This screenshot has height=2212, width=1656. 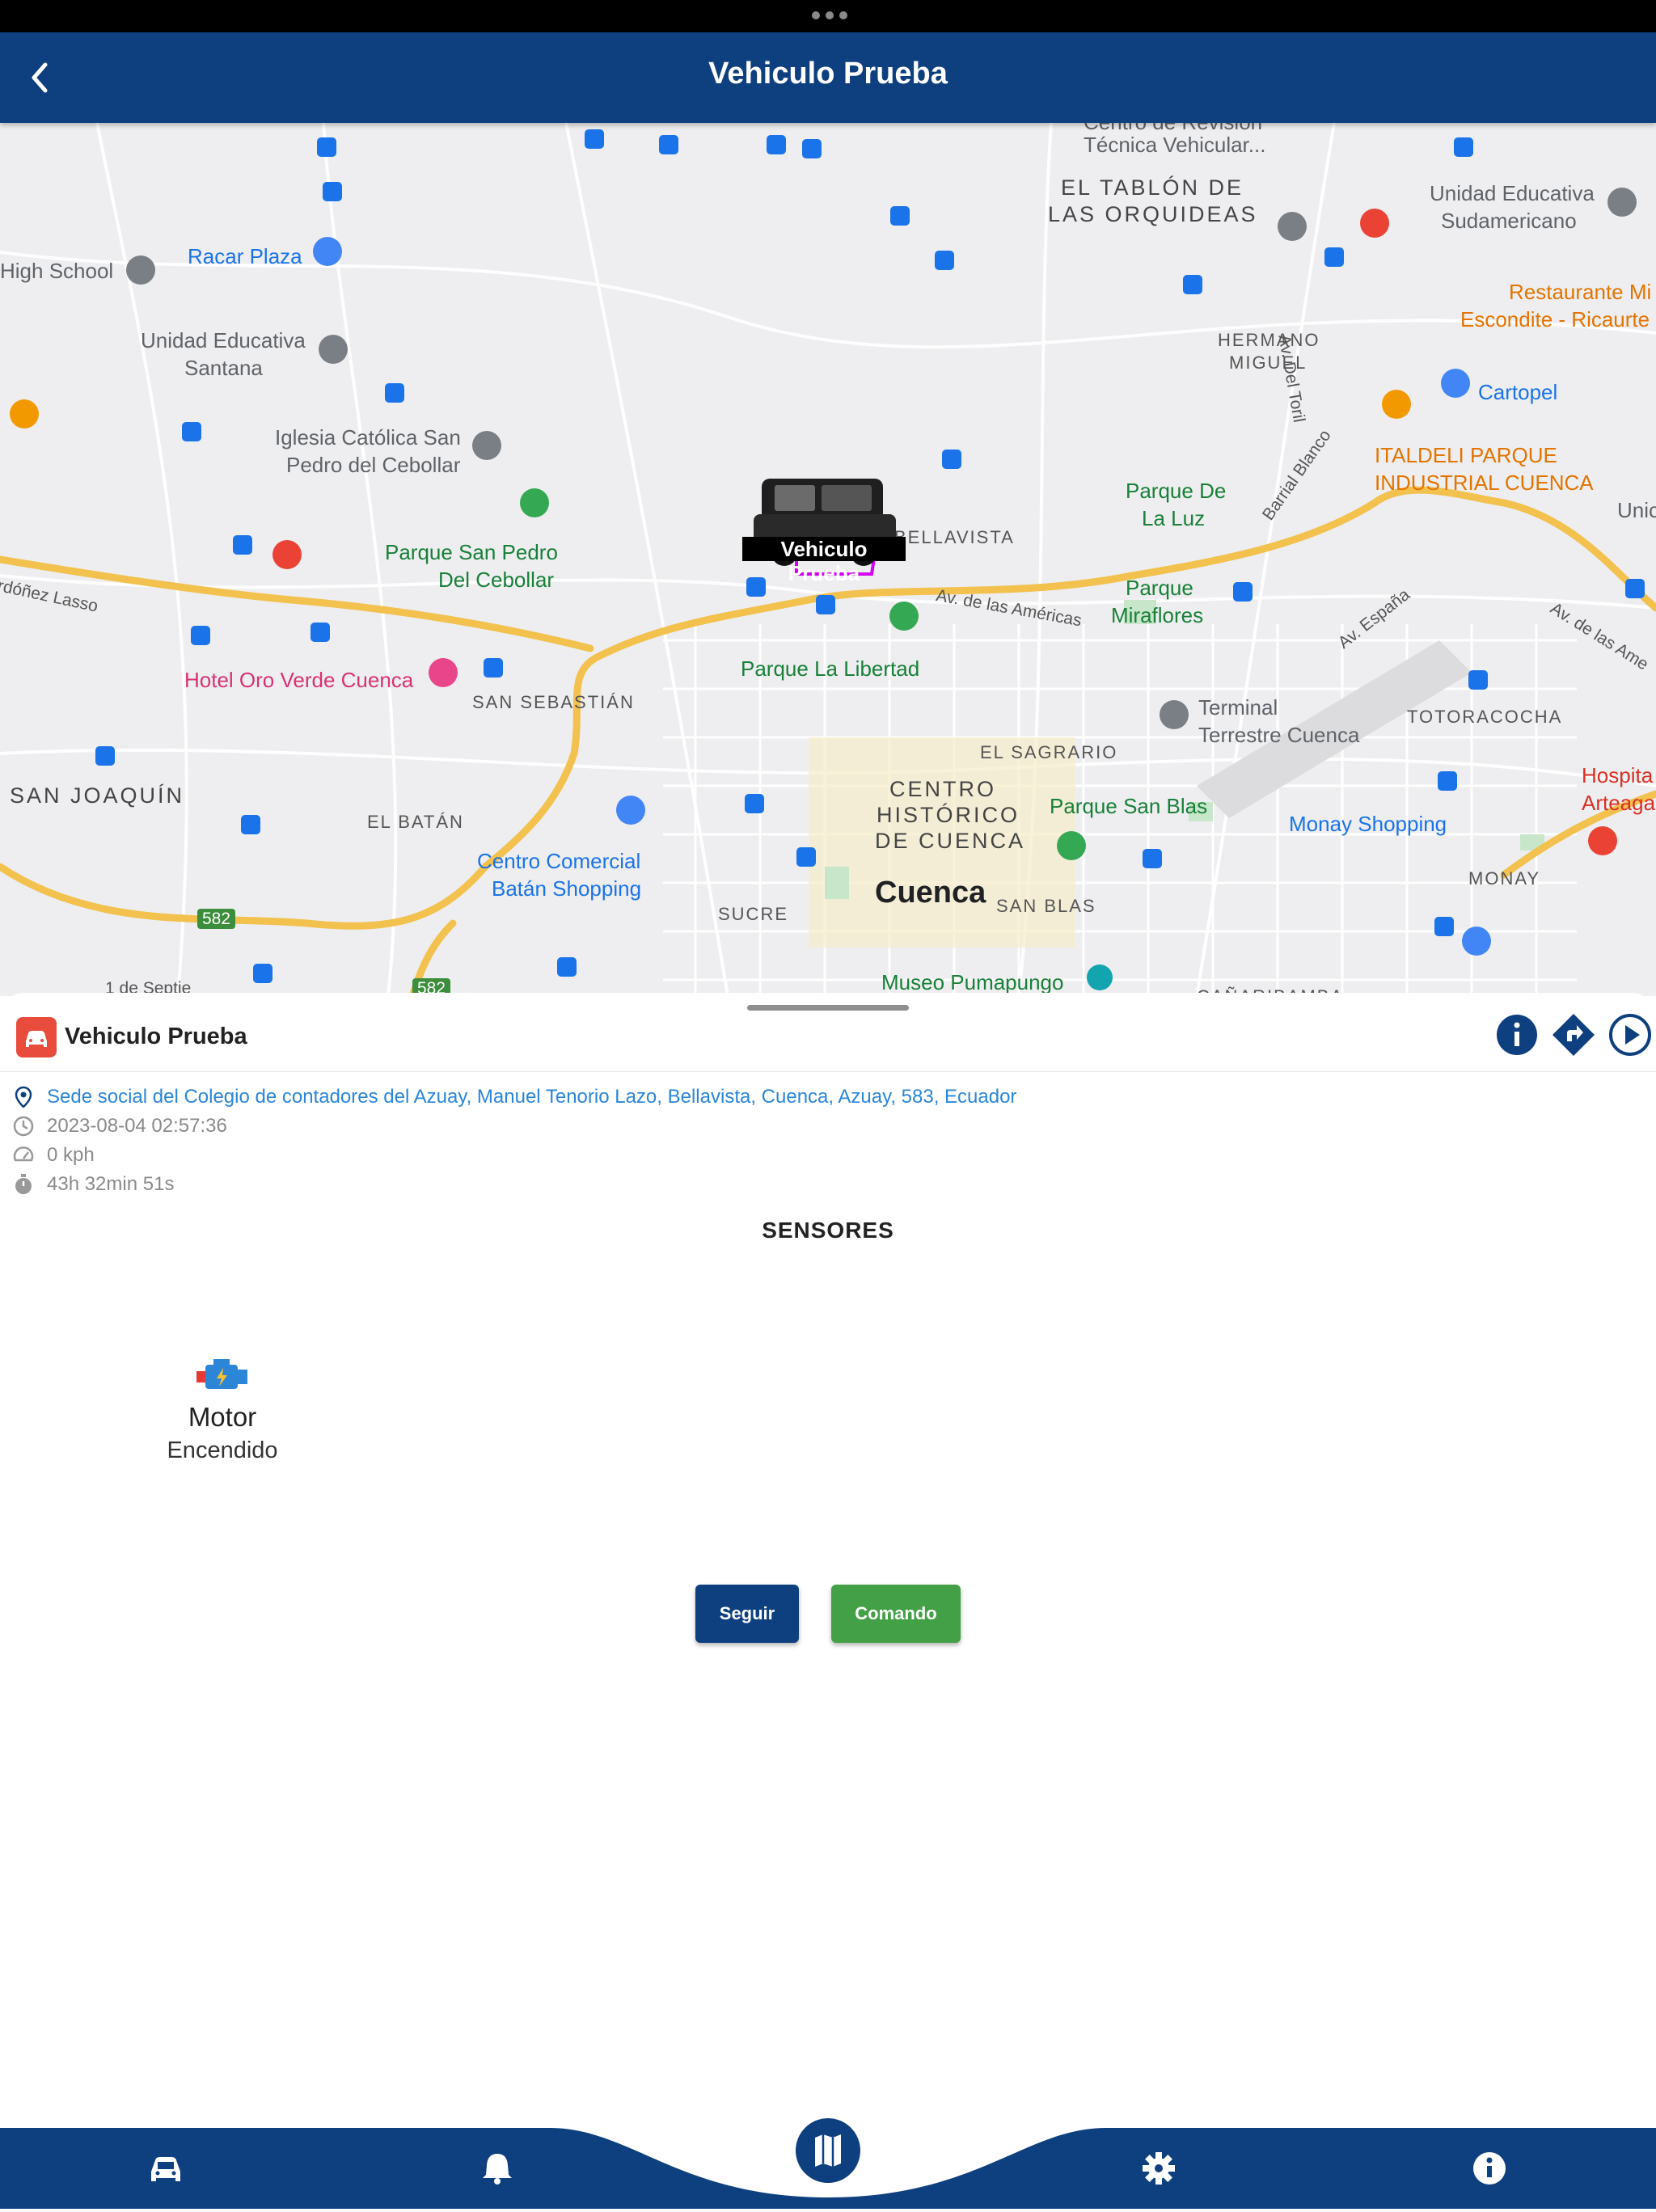 I want to click on map-label: Santana, so click(x=223, y=368).